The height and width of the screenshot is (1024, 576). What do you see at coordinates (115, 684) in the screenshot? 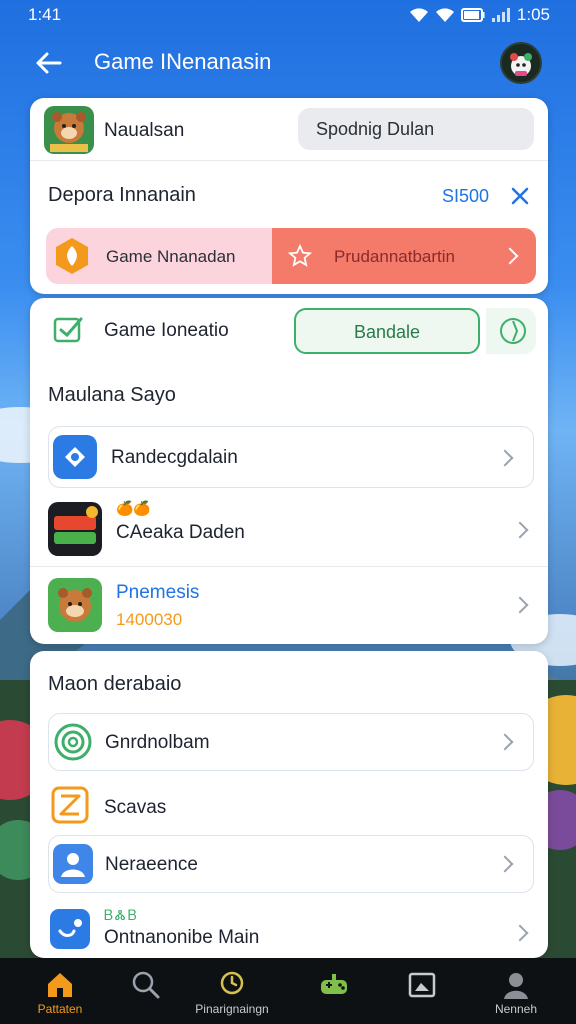
I see `section-title-maon: Maon derabaio` at bounding box center [115, 684].